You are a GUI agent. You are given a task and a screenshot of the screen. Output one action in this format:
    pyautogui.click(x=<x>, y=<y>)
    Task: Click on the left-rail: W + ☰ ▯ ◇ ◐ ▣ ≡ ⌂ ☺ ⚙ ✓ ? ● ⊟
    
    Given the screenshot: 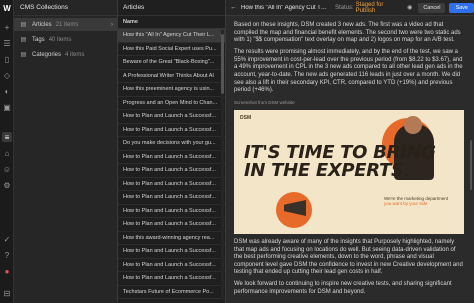 What is the action you would take?
    pyautogui.click(x=7, y=151)
    